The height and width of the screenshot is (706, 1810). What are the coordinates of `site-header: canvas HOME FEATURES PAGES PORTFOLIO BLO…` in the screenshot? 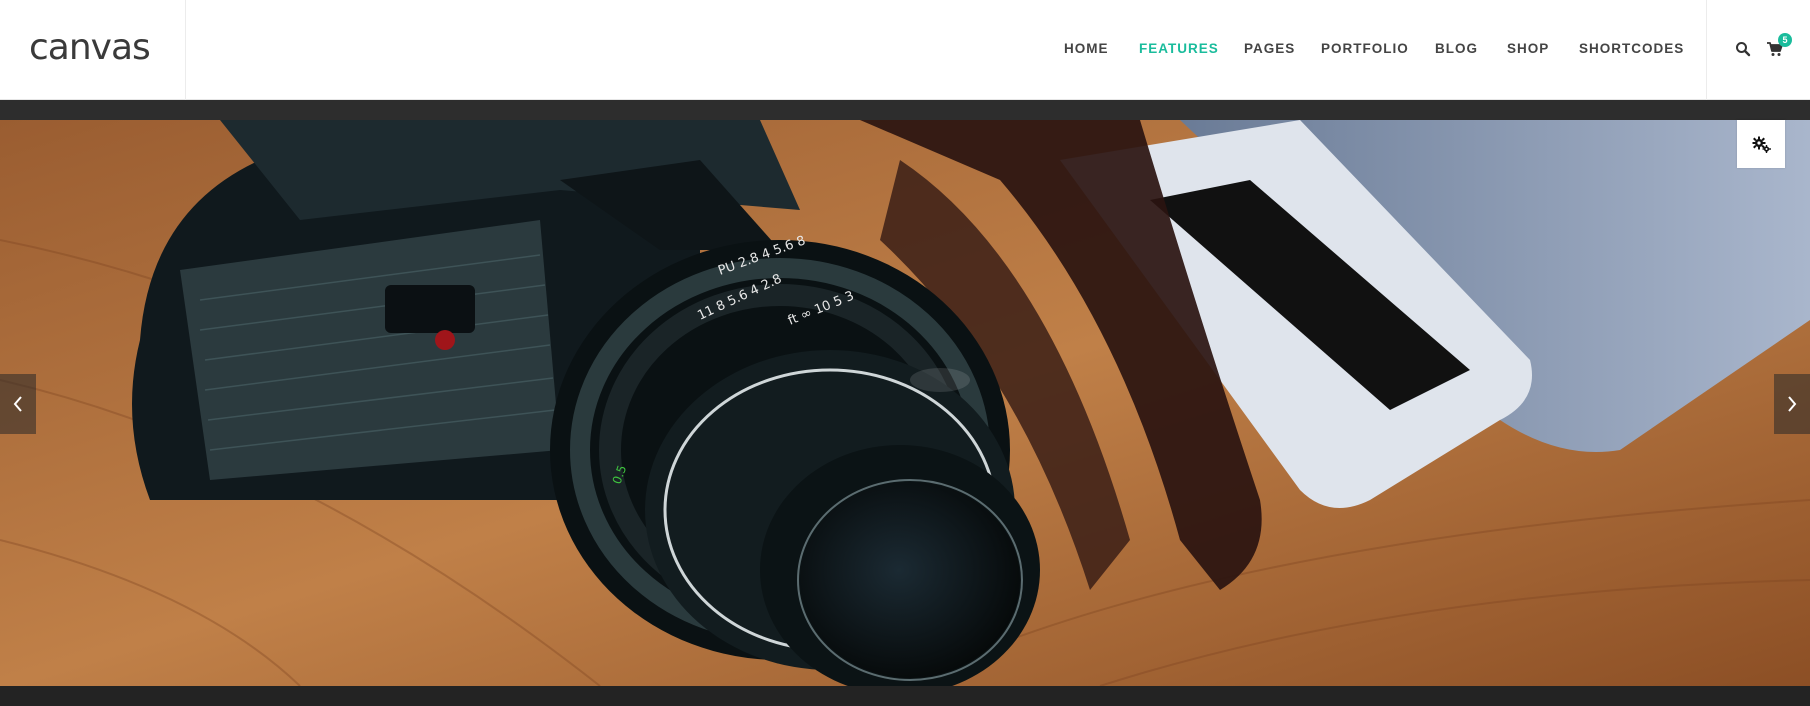 It's located at (905, 50).